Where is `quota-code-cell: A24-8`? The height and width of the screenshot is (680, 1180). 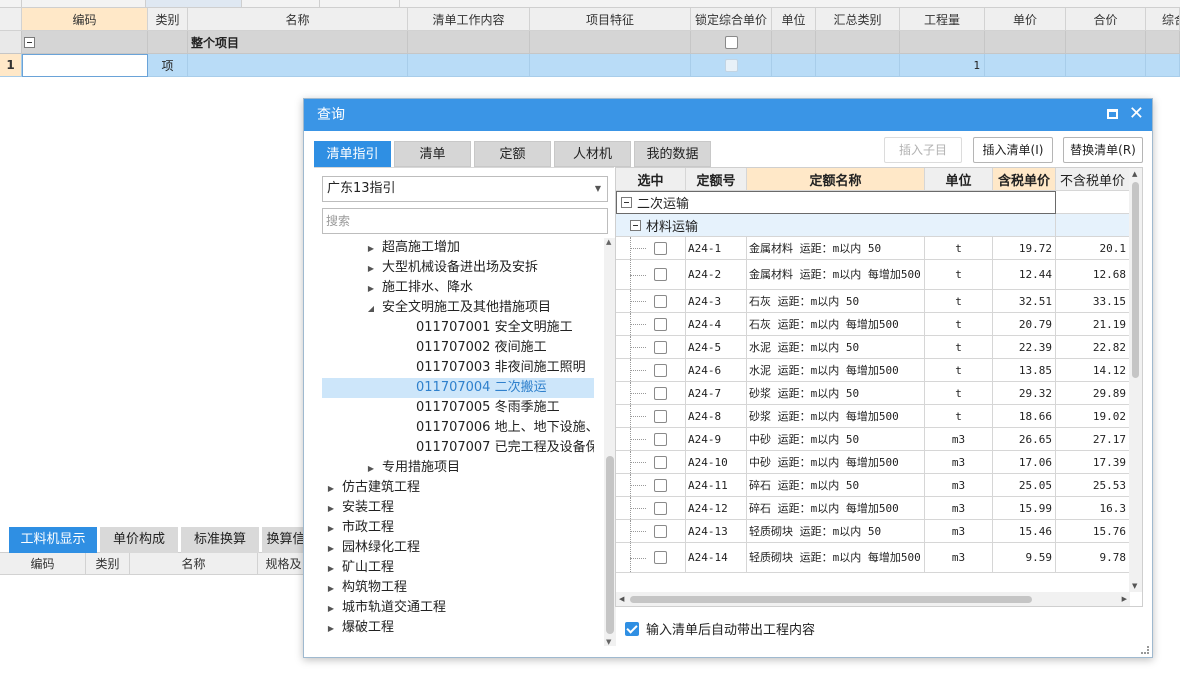
quota-code-cell: A24-8 is located at coordinates (716, 416).